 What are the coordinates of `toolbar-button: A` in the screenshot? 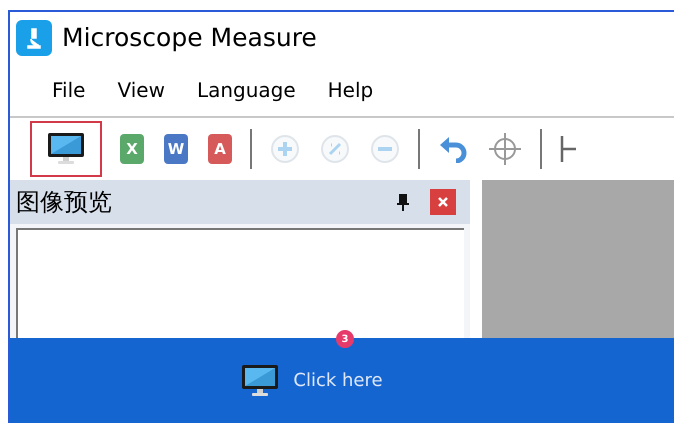 It's located at (220, 149).